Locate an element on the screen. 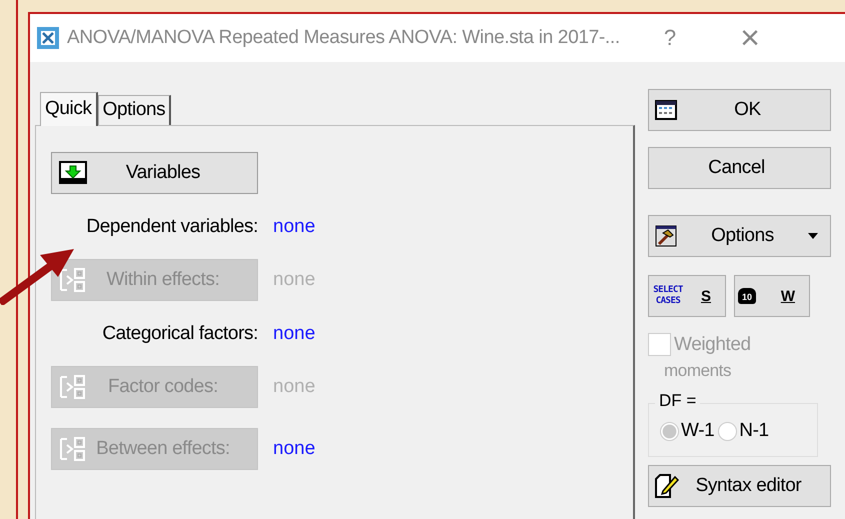  radio-label: N-1 is located at coordinates (754, 431).